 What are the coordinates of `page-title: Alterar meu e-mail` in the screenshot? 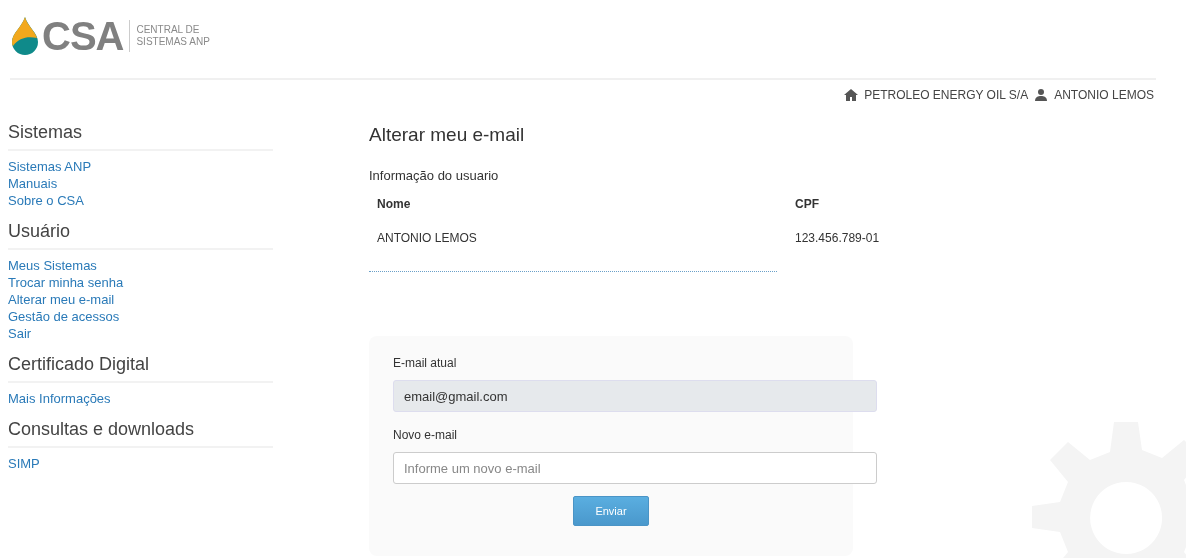 It's located at (447, 135).